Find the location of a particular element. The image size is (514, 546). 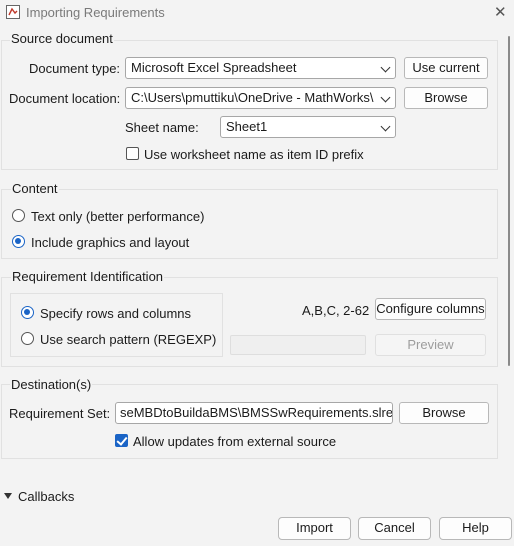

search-pattern-label: Use search pattern (REGEXP) is located at coordinates (128, 339).